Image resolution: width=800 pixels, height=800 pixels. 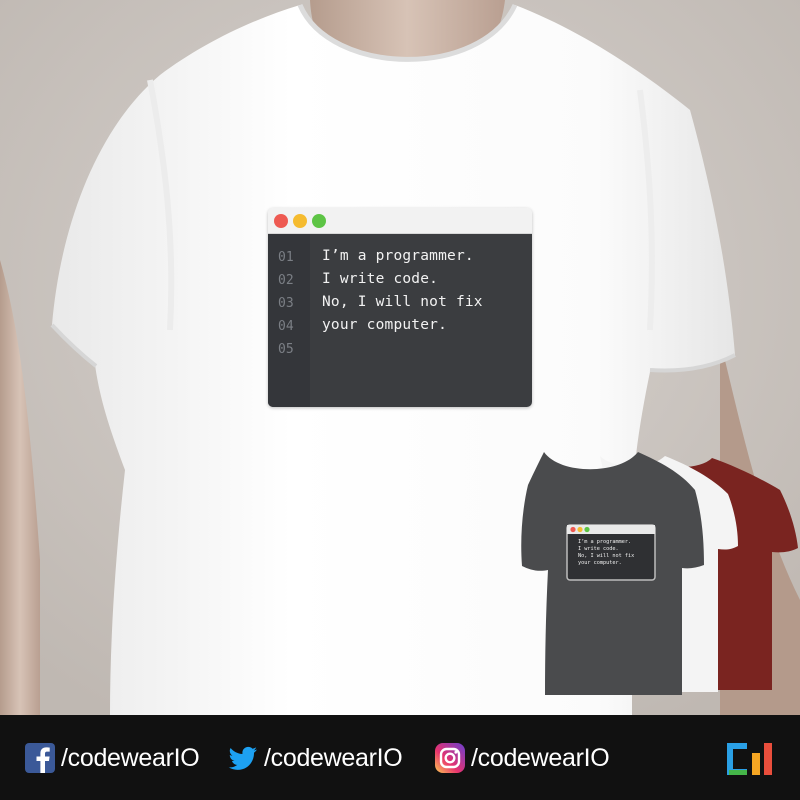 I want to click on mini-code-line: No, I will not fix, so click(x=606, y=556).